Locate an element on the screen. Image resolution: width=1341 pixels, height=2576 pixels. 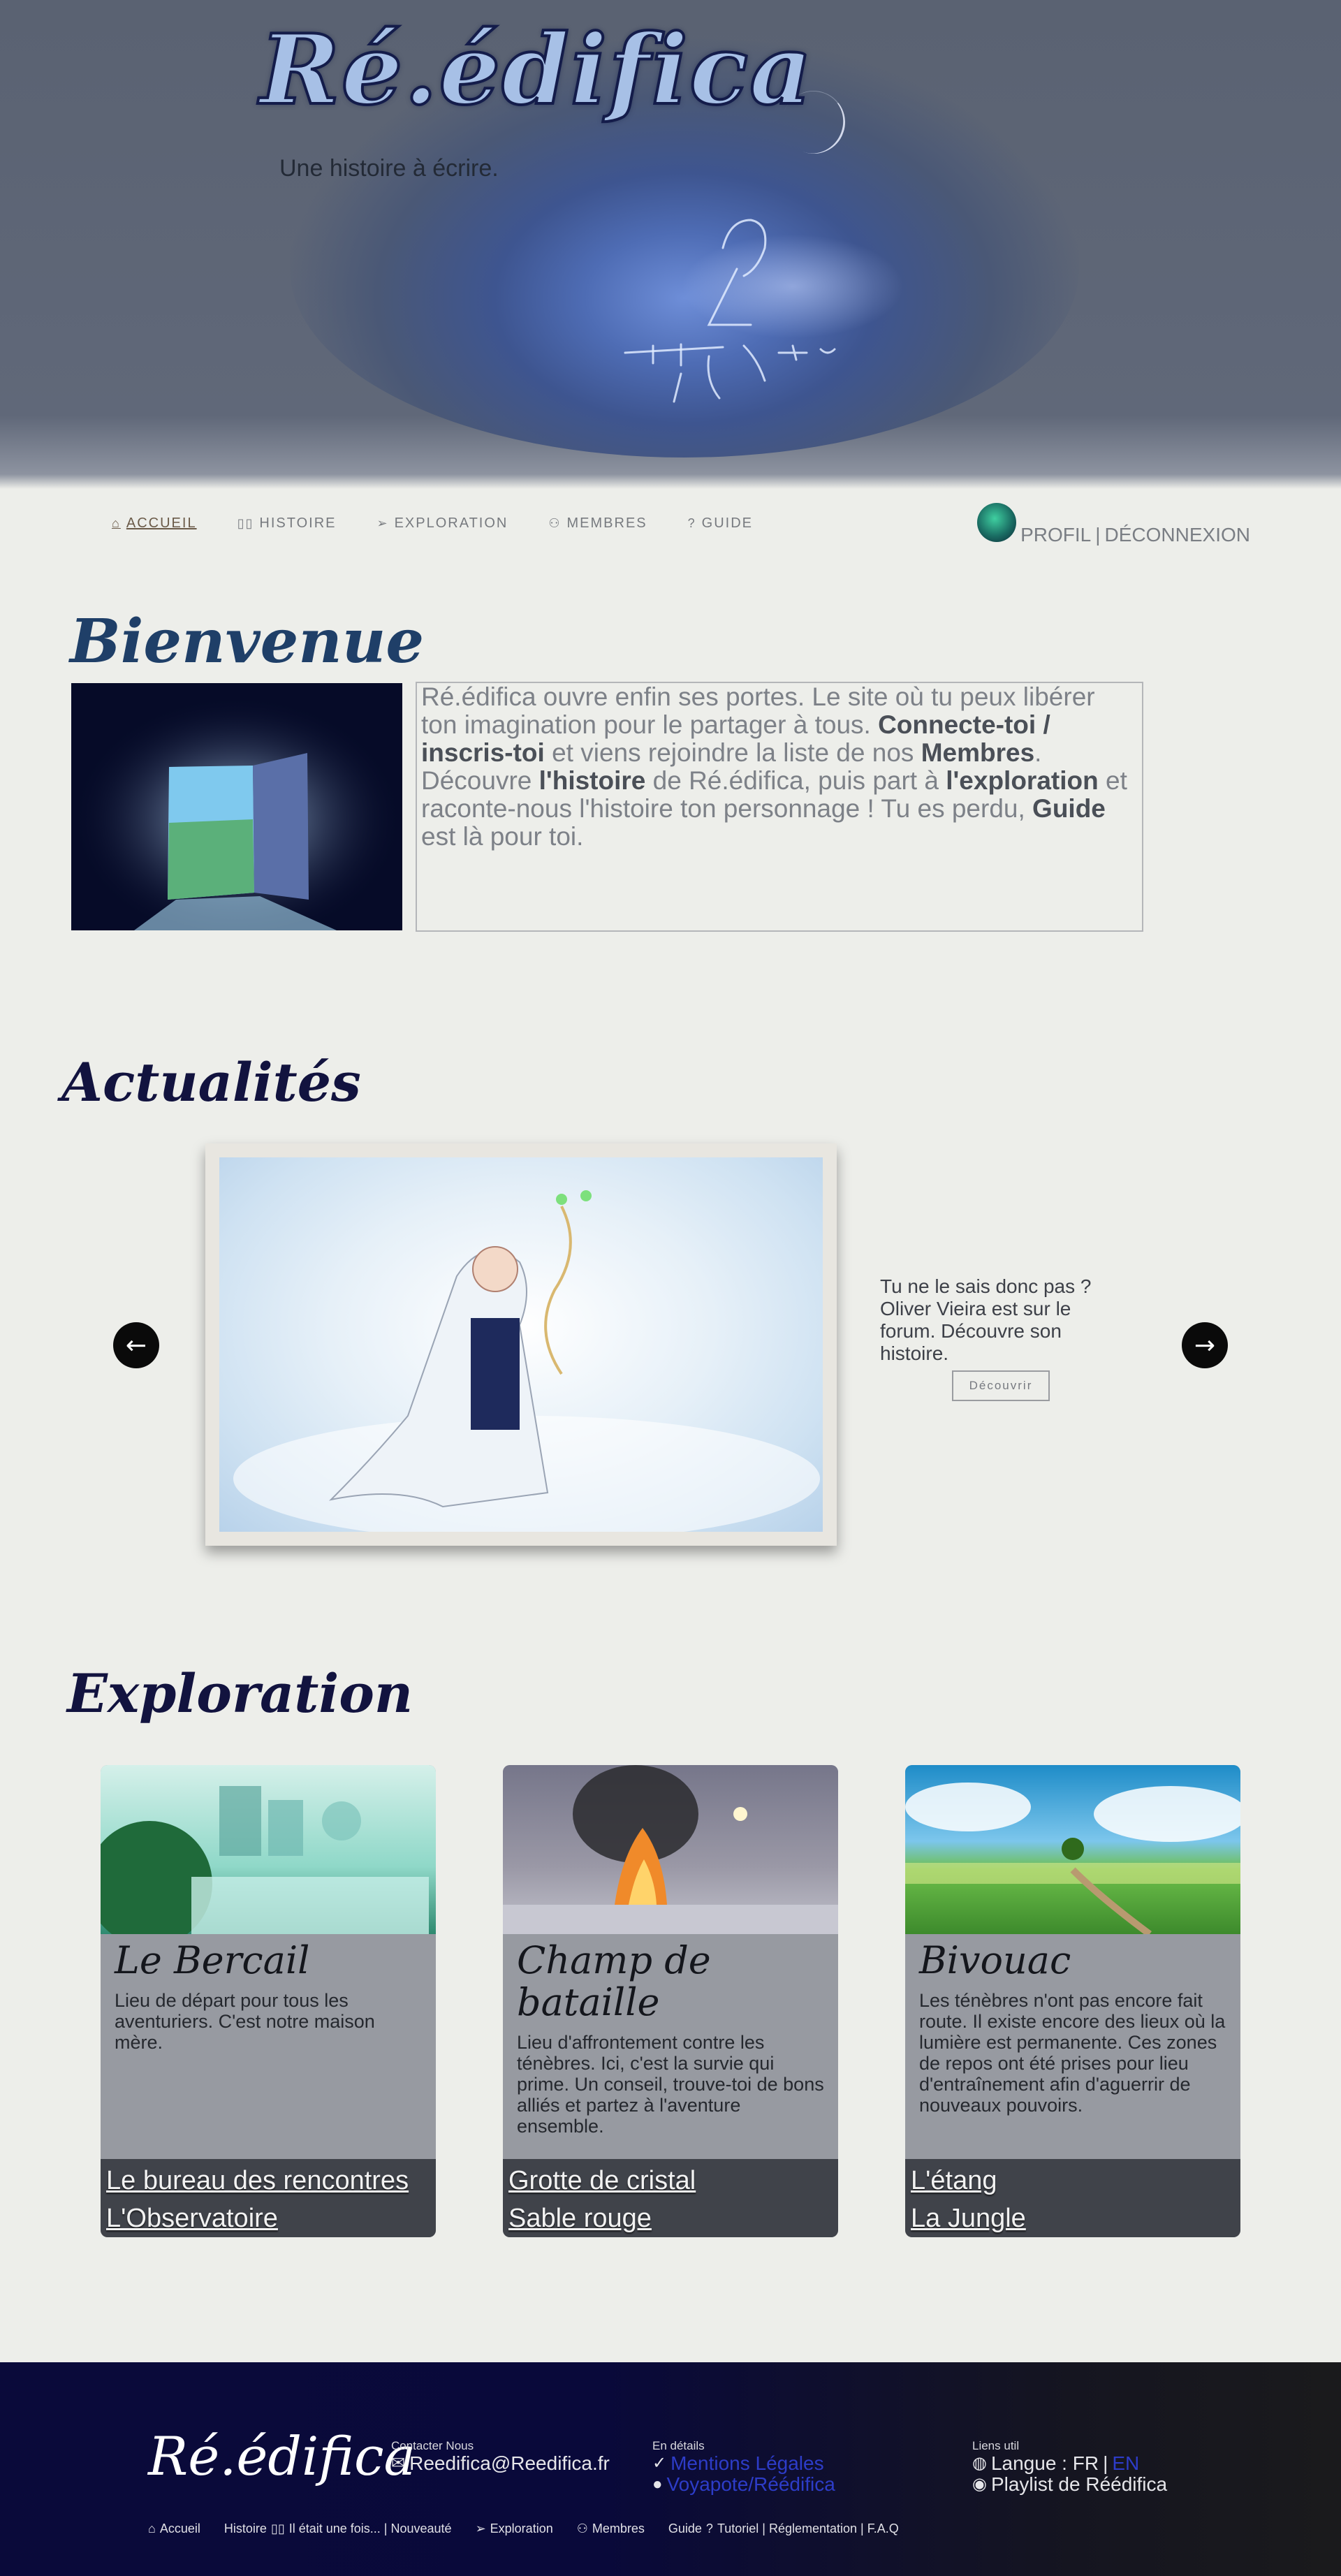
nav-exploration-label: EXPLORATION is located at coordinates (451, 523).